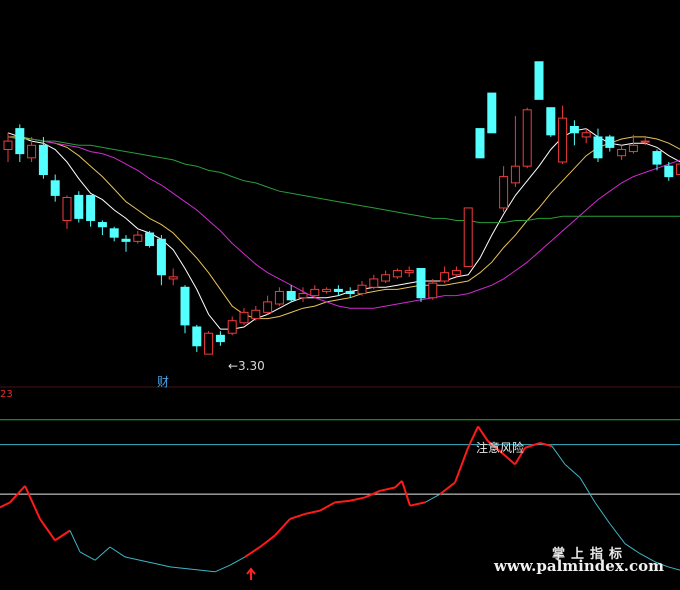 This screenshot has height=590, width=680. What do you see at coordinates (6, 394) in the screenshot?
I see `left-value-label: 23` at bounding box center [6, 394].